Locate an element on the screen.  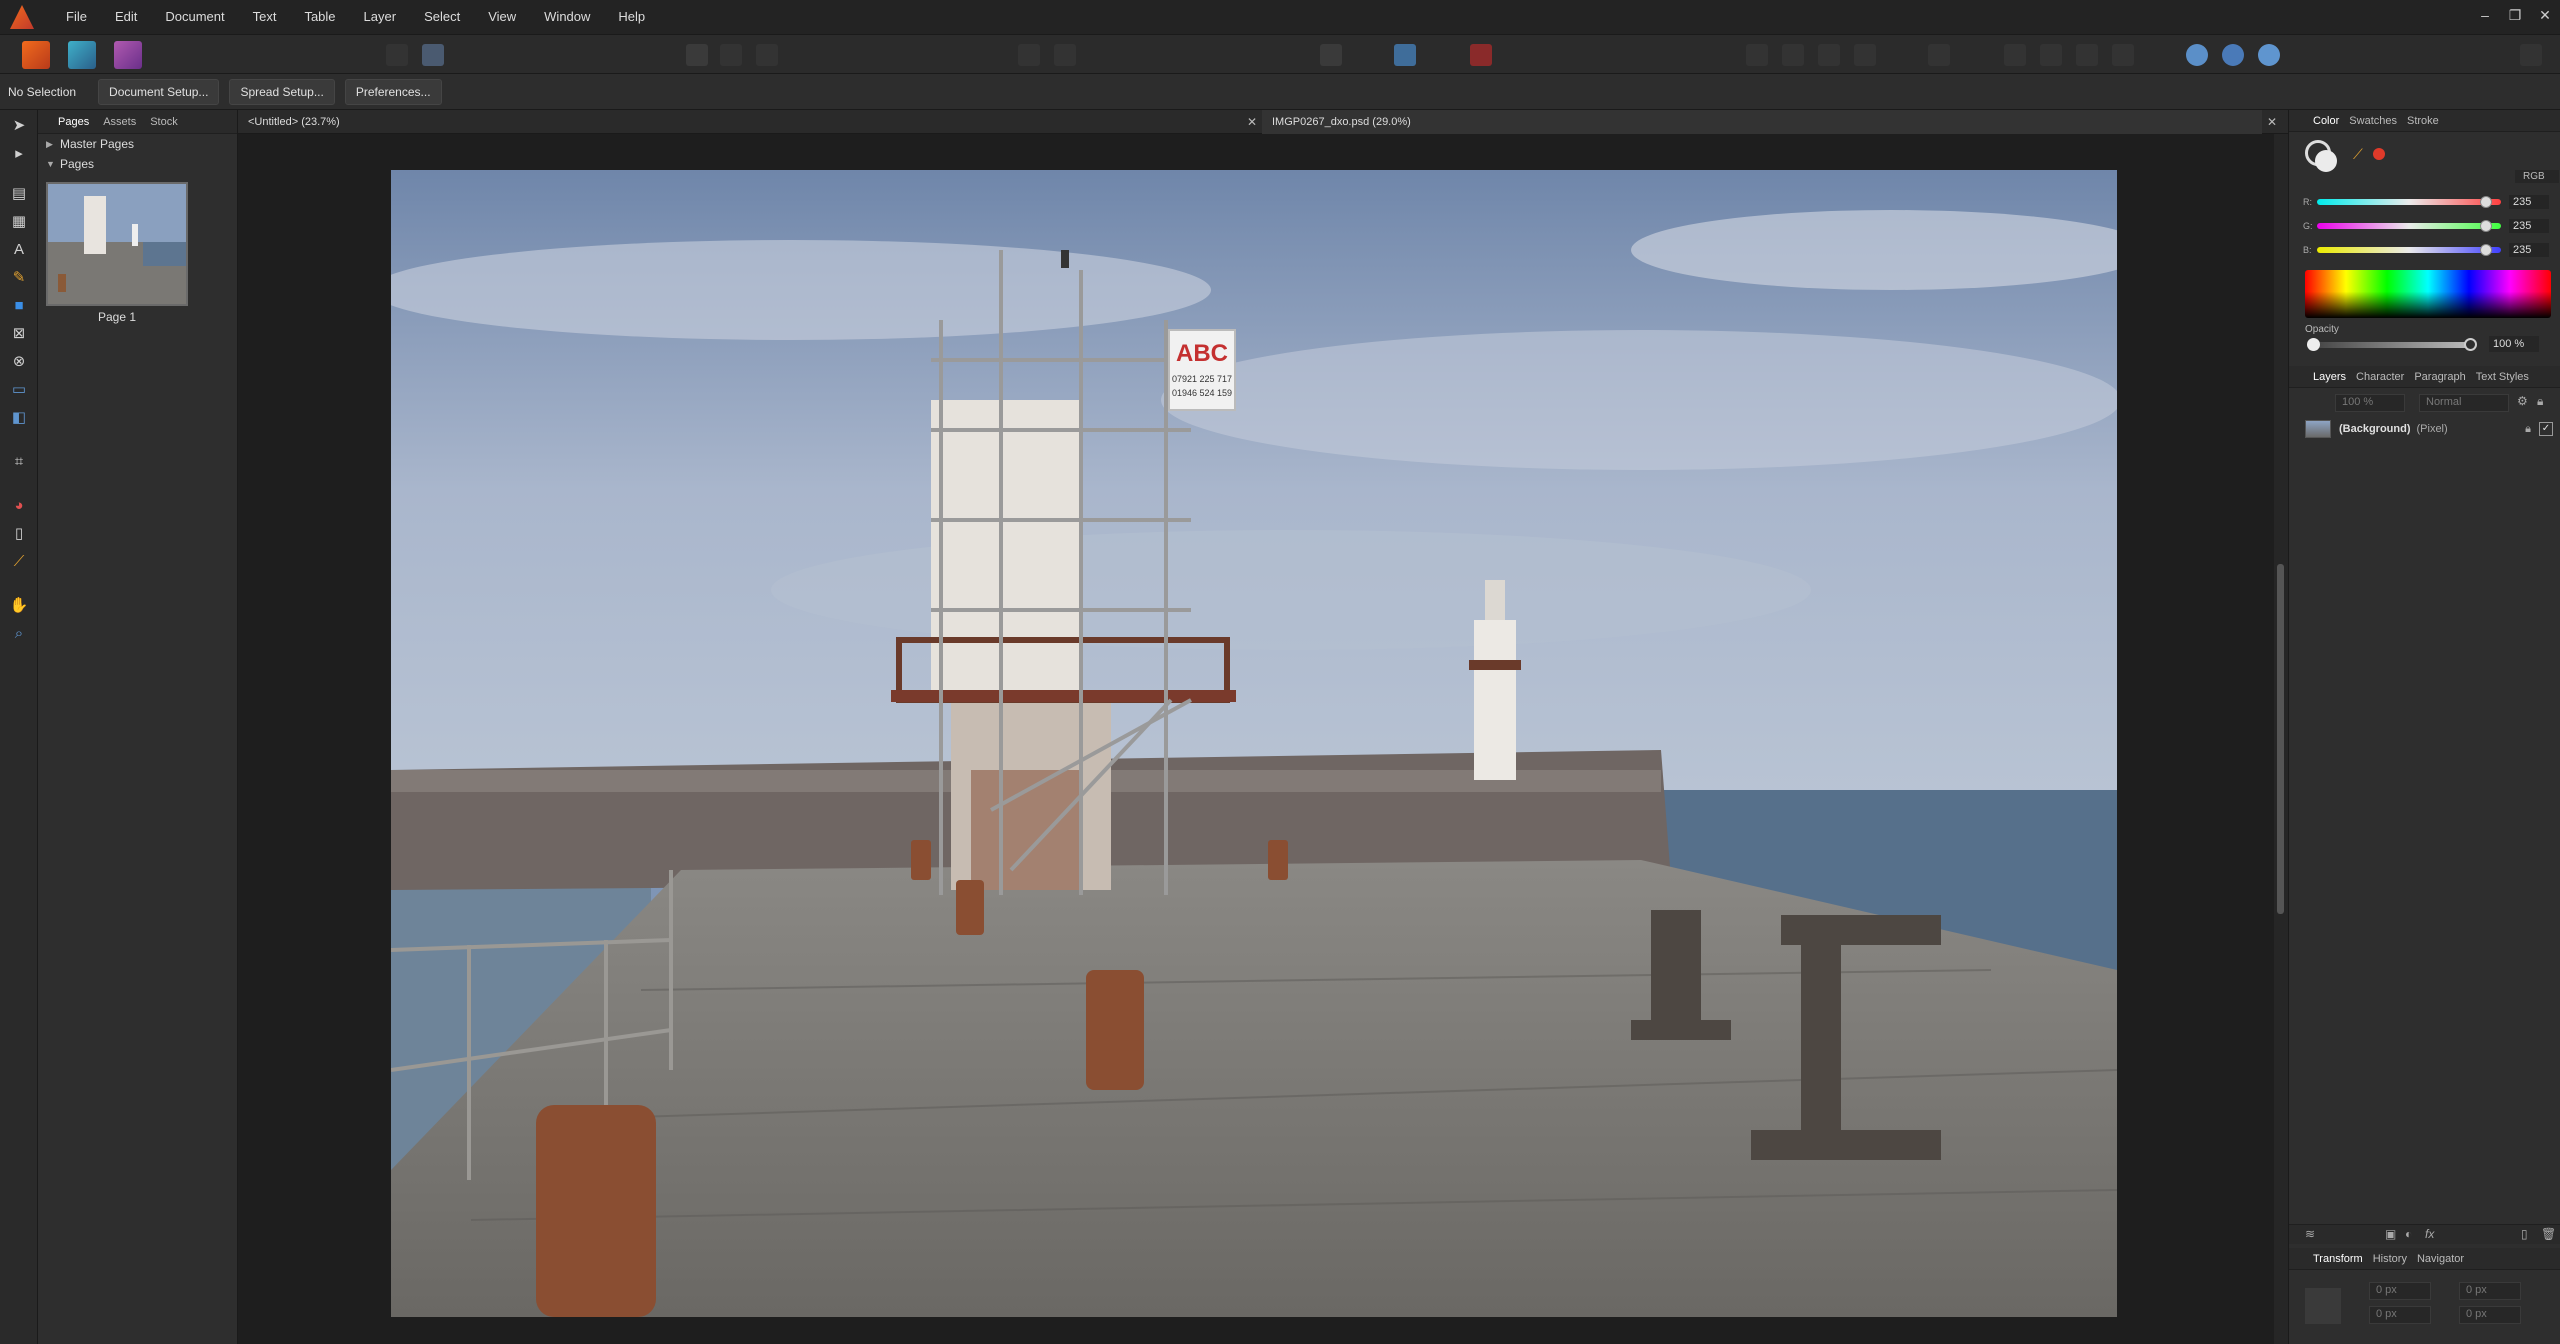
fill-tool-icon: ◕ is located at coordinates (19, 505).